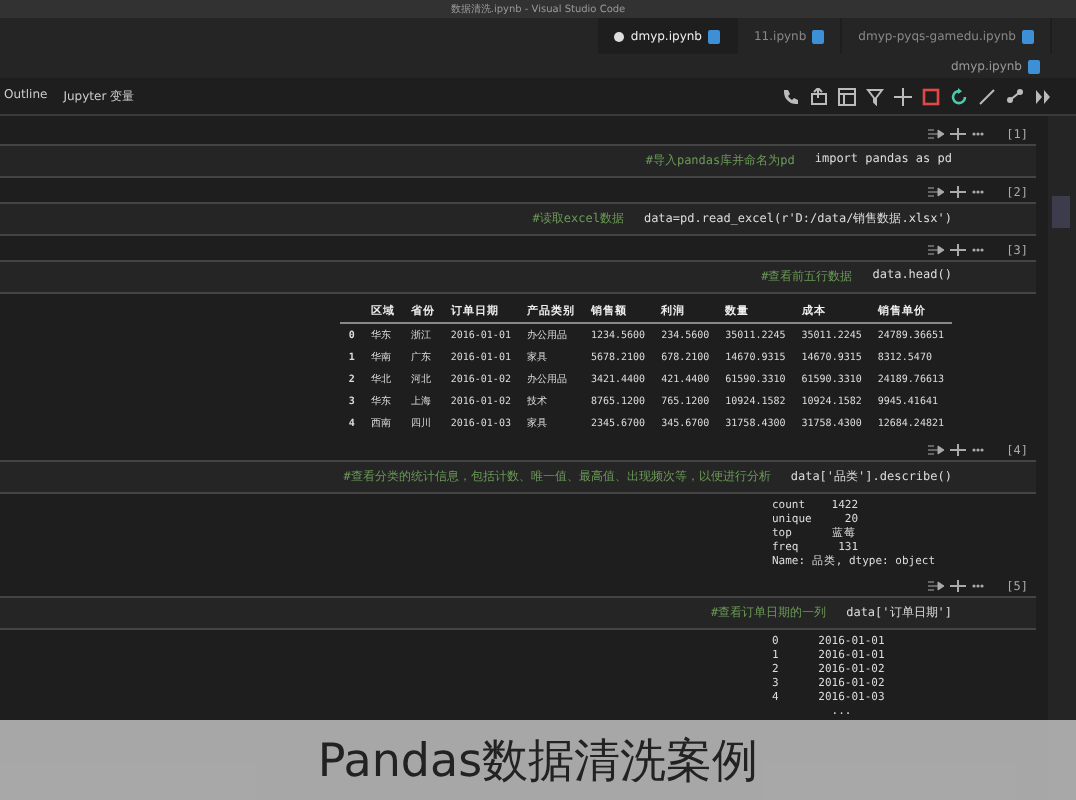 The image size is (1076, 800). Describe the element at coordinates (1015, 96) in the screenshot. I see `share-icon` at that location.